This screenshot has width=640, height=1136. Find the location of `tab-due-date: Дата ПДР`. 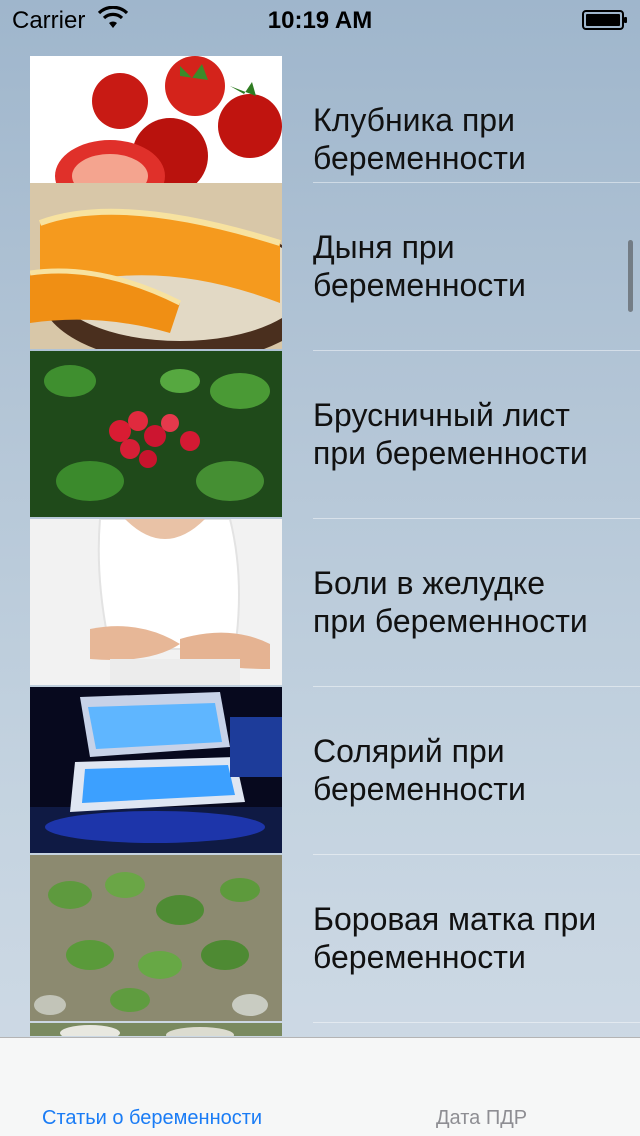

tab-due-date: Дата ПДР is located at coordinates (481, 1118).